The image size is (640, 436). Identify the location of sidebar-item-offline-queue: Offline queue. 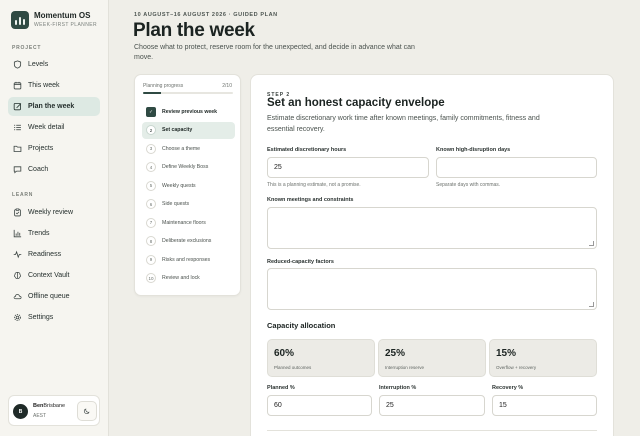
(54, 296).